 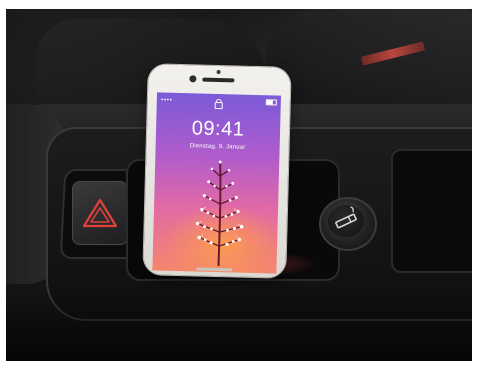 What do you see at coordinates (166, 99) in the screenshot?
I see `signal-icon: ●●●●` at bounding box center [166, 99].